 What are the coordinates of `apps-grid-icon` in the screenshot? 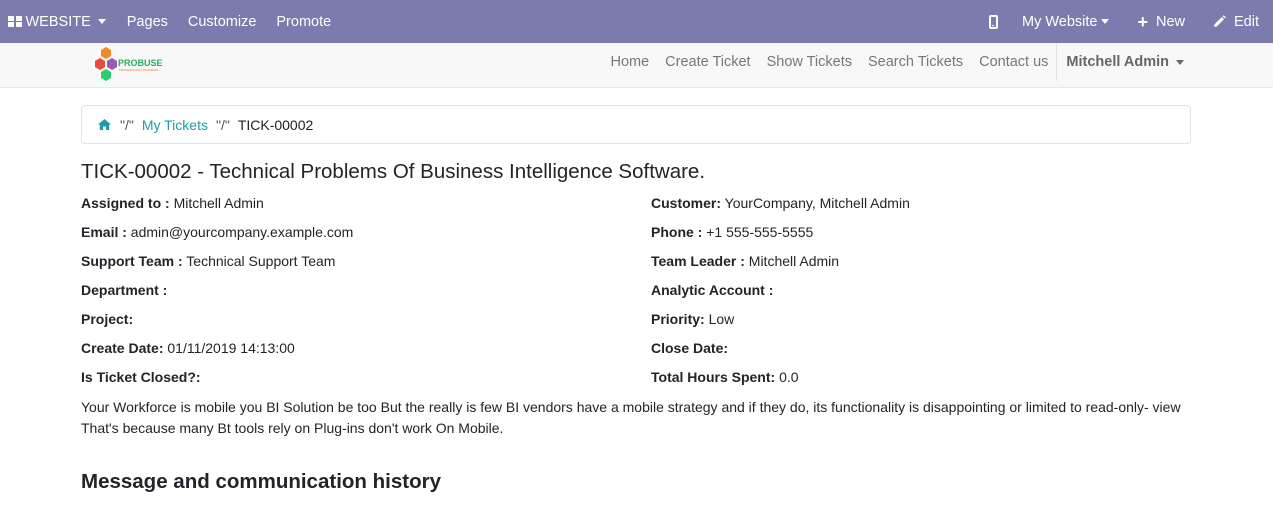 It's located at (15, 21).